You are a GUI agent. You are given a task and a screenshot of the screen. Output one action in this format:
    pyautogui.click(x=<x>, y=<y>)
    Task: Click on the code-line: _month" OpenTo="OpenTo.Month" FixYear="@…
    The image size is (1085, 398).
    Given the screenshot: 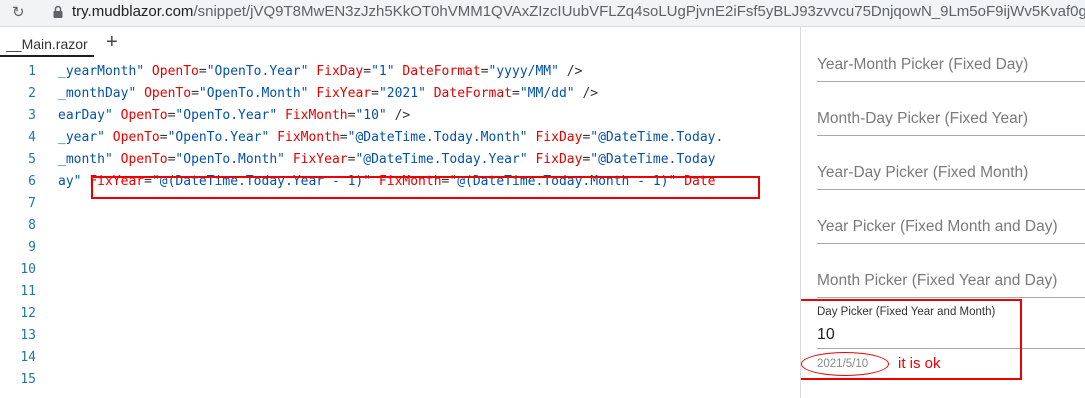 What is the action you would take?
    pyautogui.click(x=429, y=160)
    